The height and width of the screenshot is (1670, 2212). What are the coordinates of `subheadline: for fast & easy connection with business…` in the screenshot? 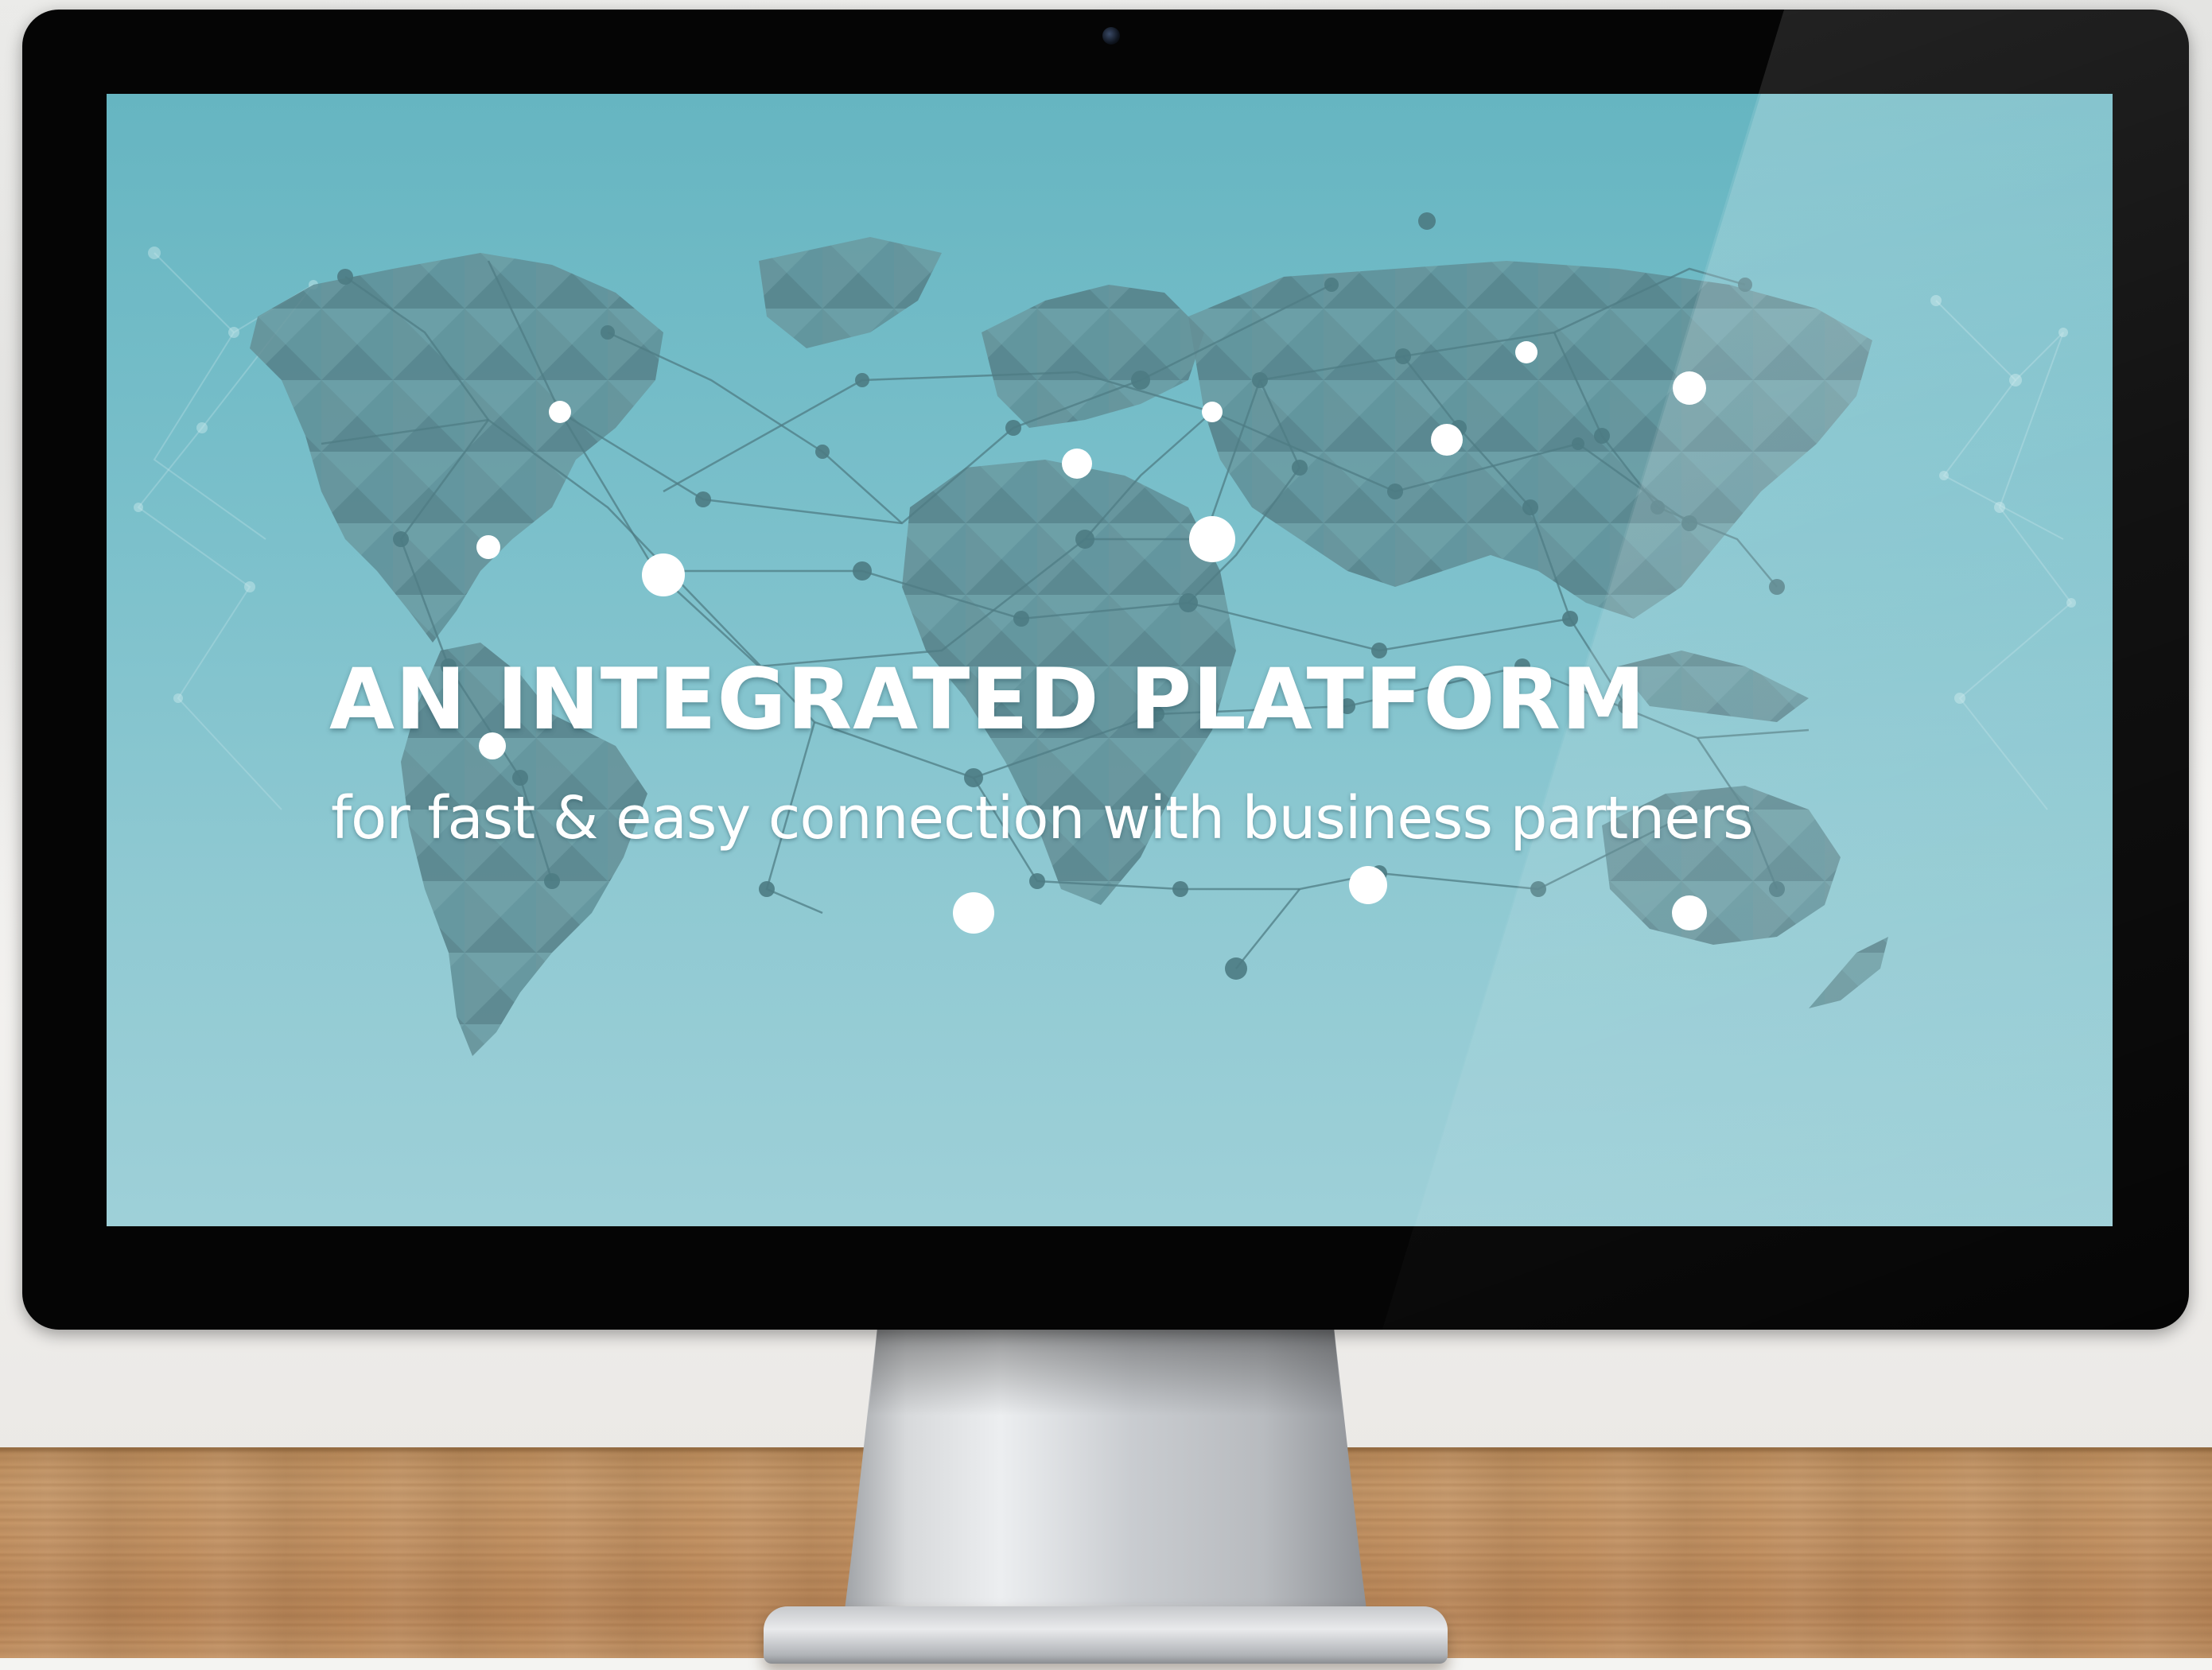 It's located at (1042, 818).